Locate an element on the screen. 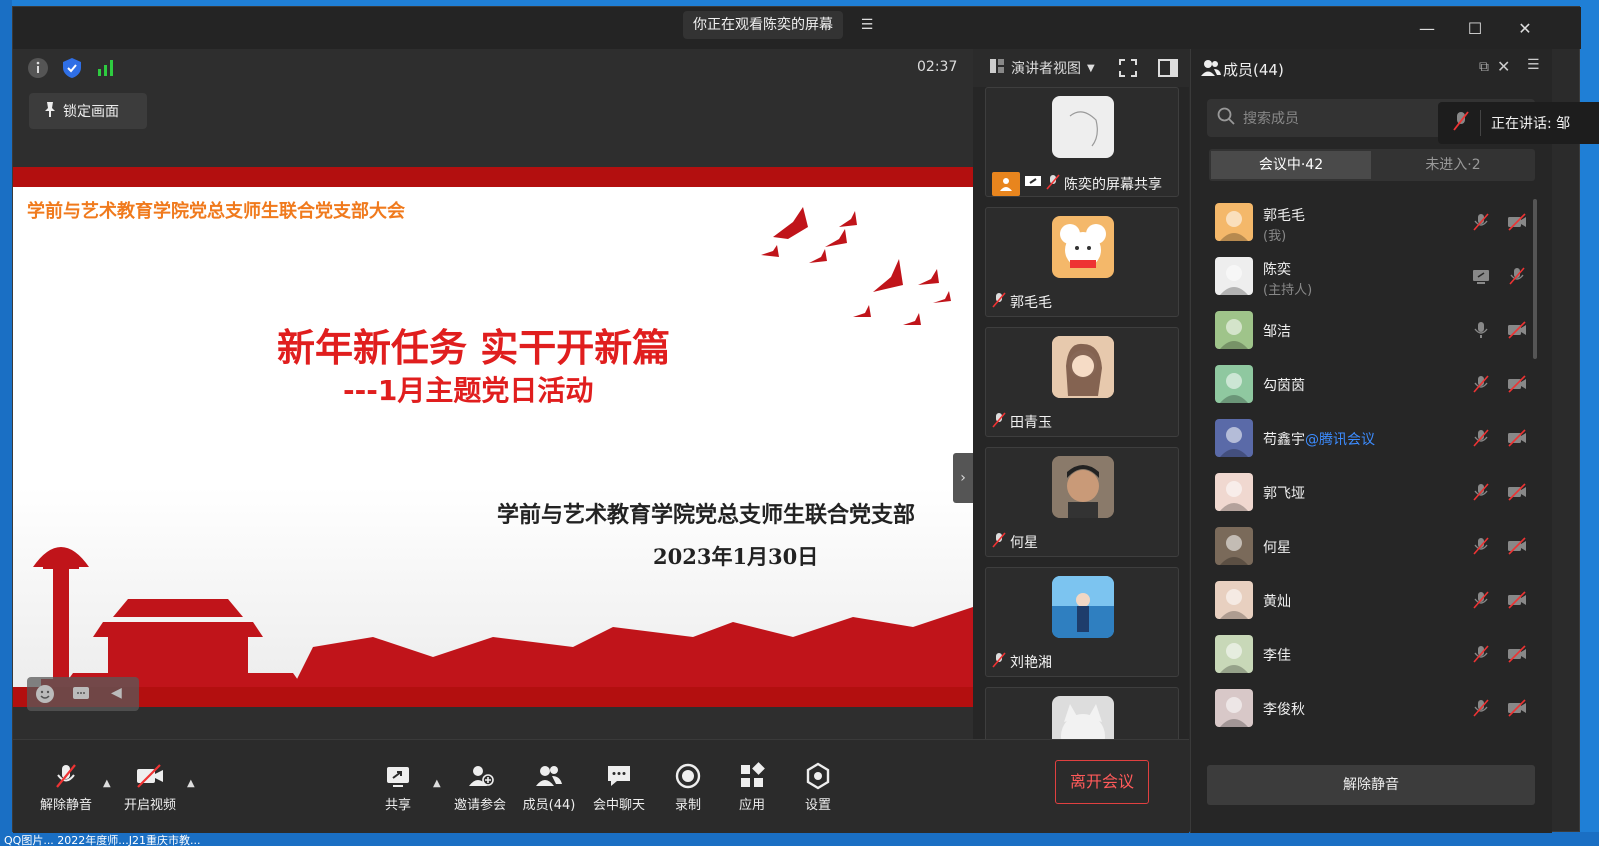  member-row: 陈奕 (主持人) is located at coordinates (1370, 276).